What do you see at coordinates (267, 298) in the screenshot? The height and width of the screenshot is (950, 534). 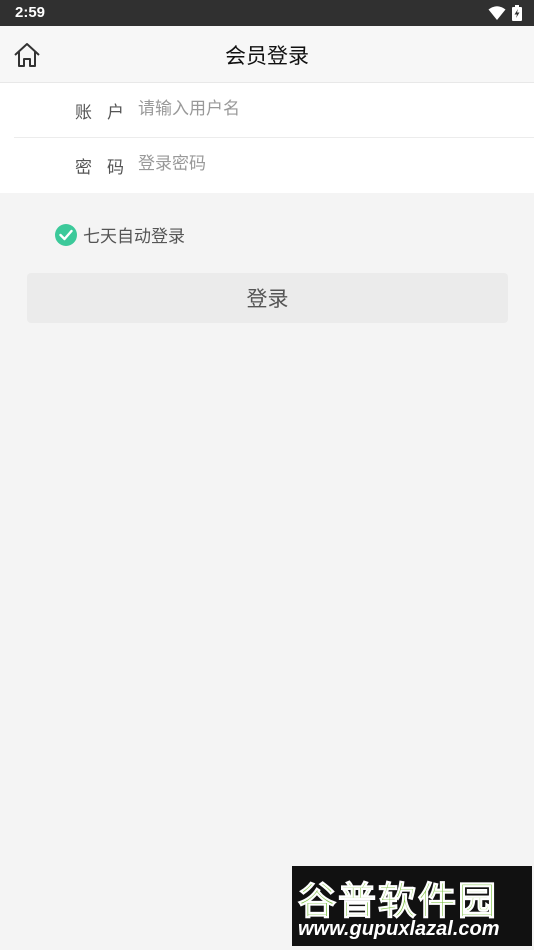 I see `login-button: 登录` at bounding box center [267, 298].